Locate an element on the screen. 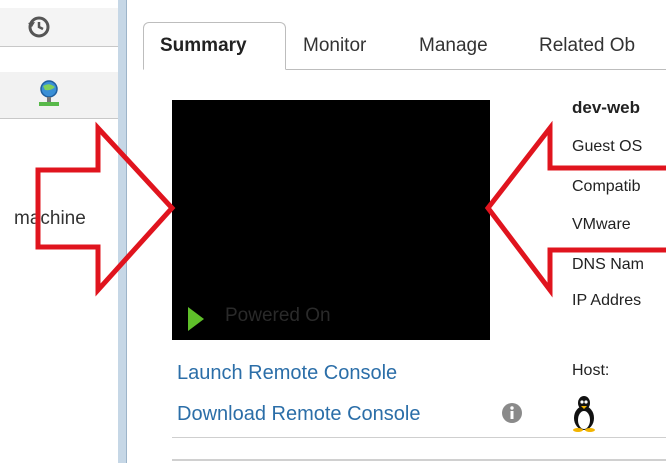  linux-tux-icon is located at coordinates (584, 415).